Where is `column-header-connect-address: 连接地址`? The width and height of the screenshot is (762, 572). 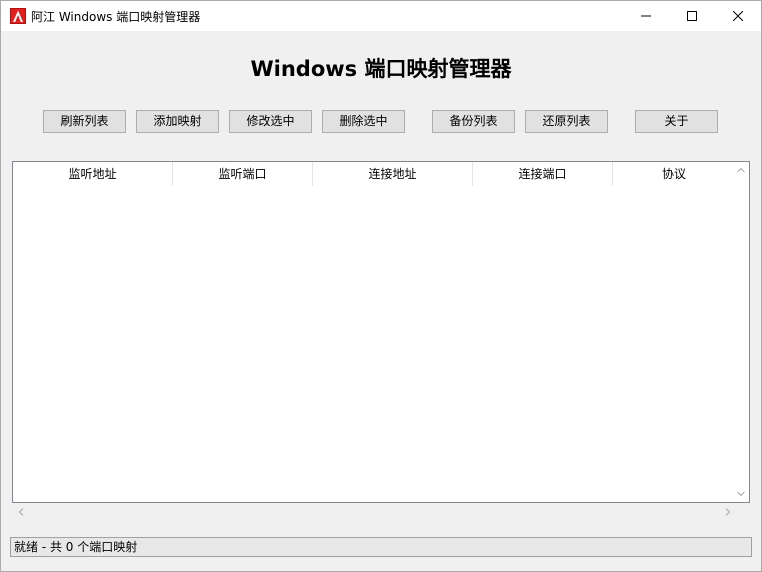 column-header-connect-address: 连接地址 is located at coordinates (393, 174).